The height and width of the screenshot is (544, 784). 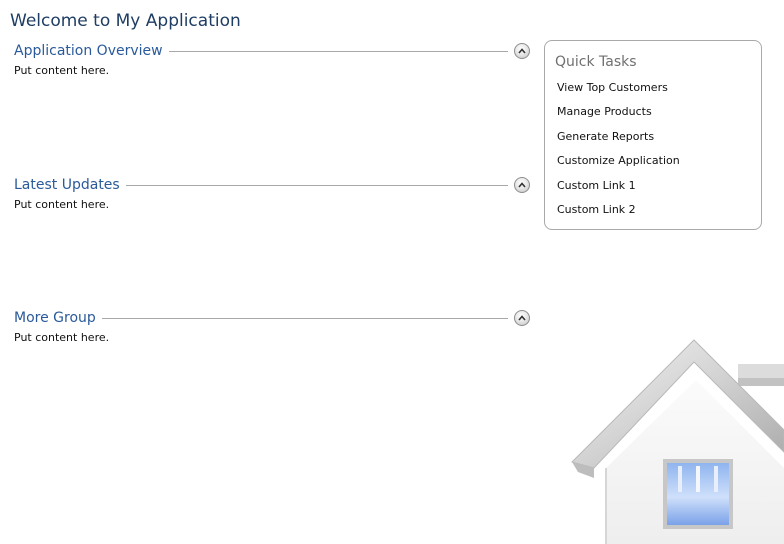 I want to click on group-title-application-overview: Application Overview, so click(x=91, y=51).